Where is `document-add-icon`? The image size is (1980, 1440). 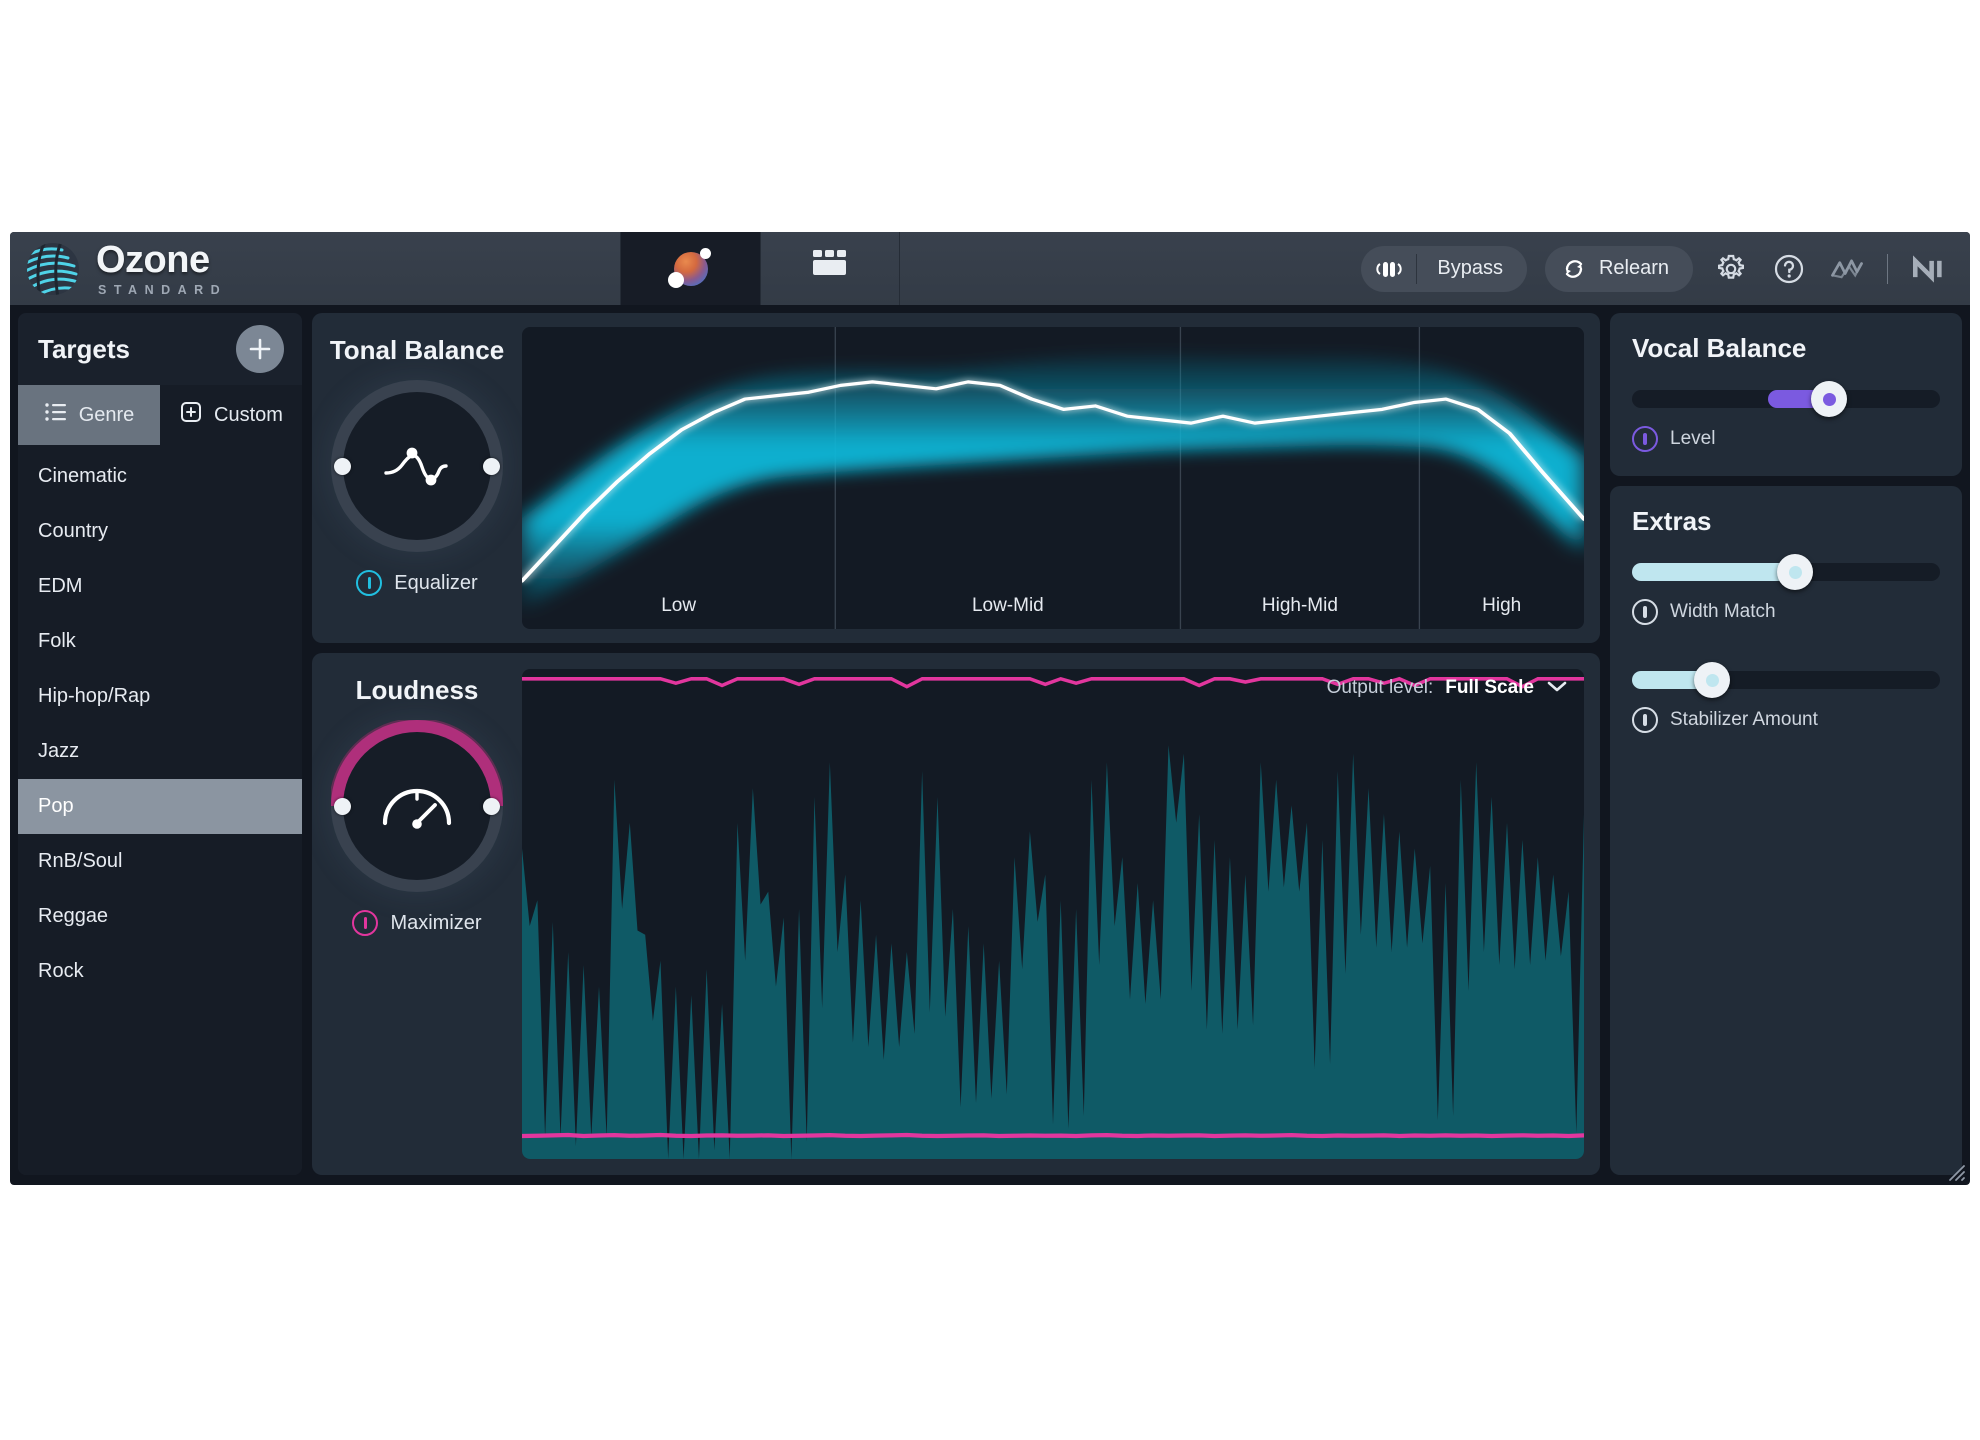 document-add-icon is located at coordinates (191, 415).